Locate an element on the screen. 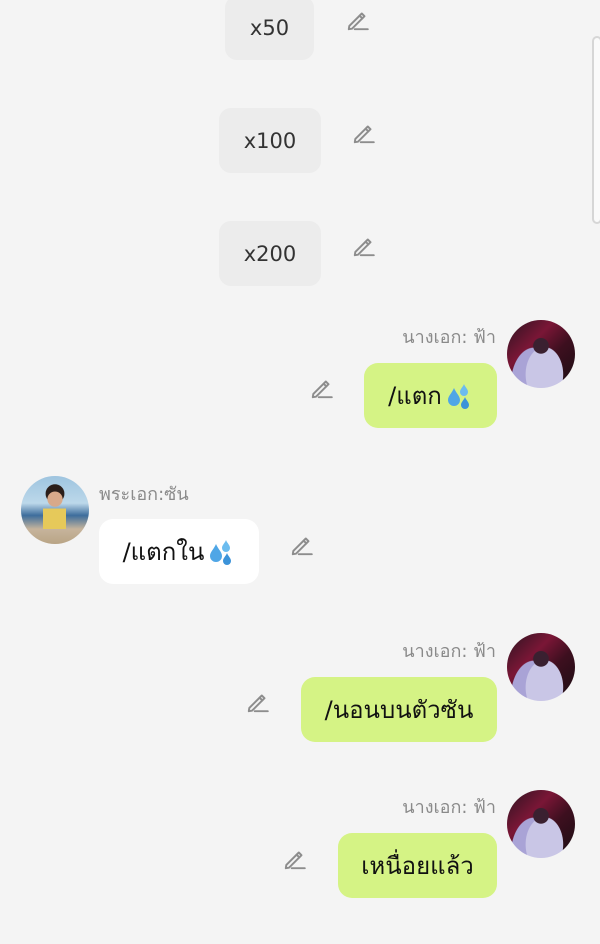 This screenshot has height=944, width=600. message-bubble: /นอนบนตัวซัน is located at coordinates (399, 709).